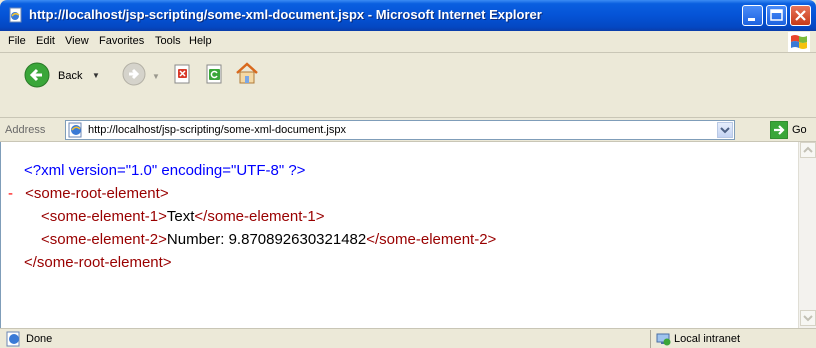 The width and height of the screenshot is (816, 348). I want to click on back-button: Back ▼, so click(54, 73).